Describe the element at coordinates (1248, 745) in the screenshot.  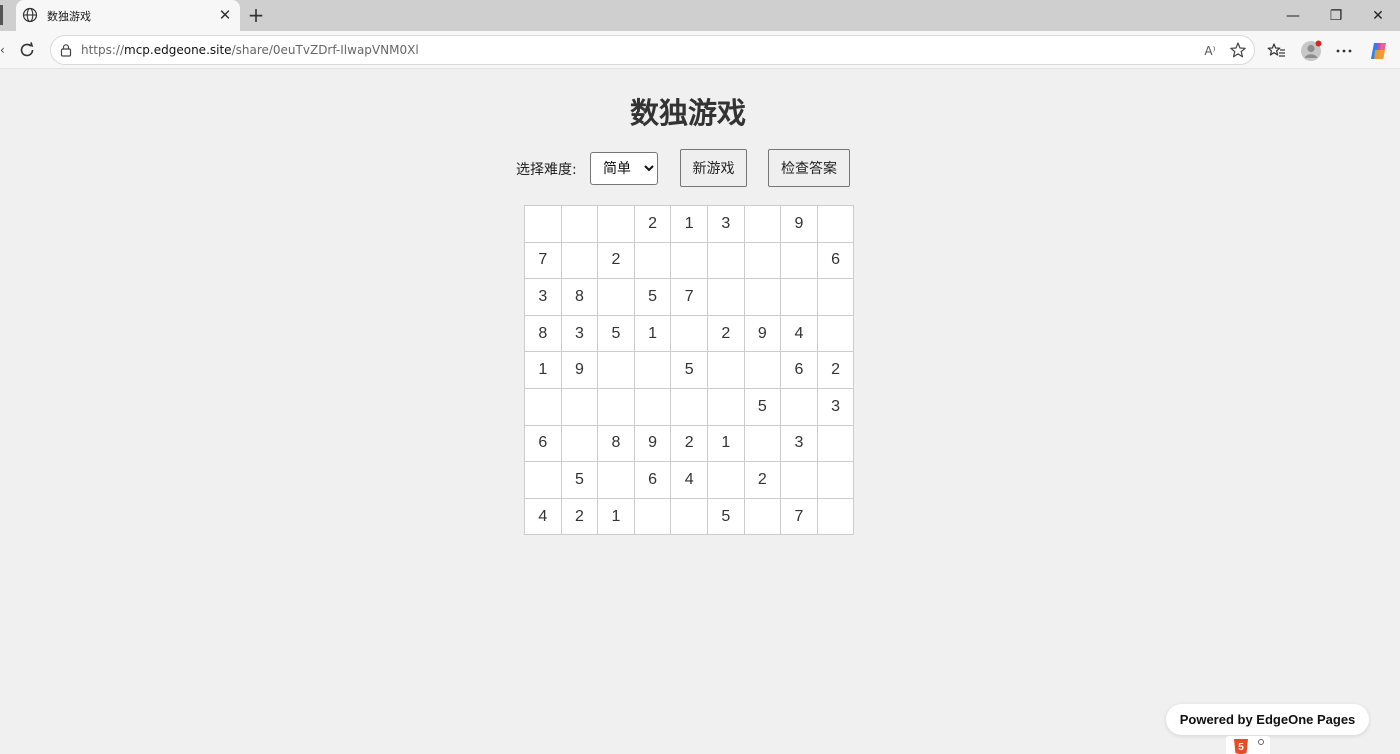
I see `html5-icon: 5` at that location.